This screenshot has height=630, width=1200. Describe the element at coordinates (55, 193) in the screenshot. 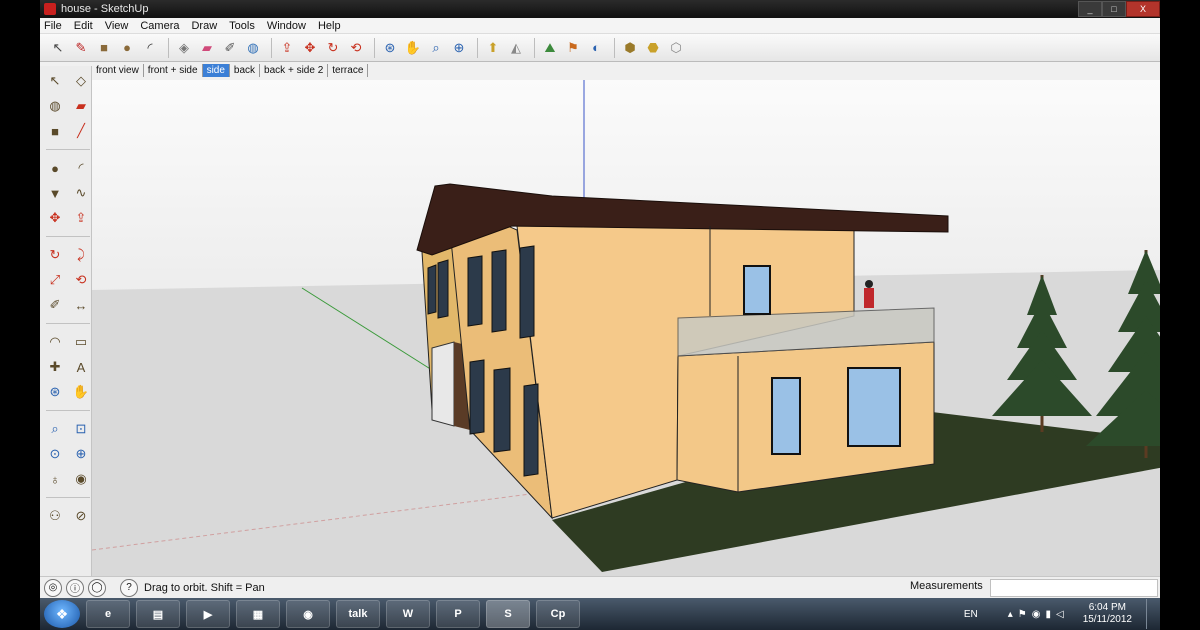

I see `polygon-icon: ▼` at that location.